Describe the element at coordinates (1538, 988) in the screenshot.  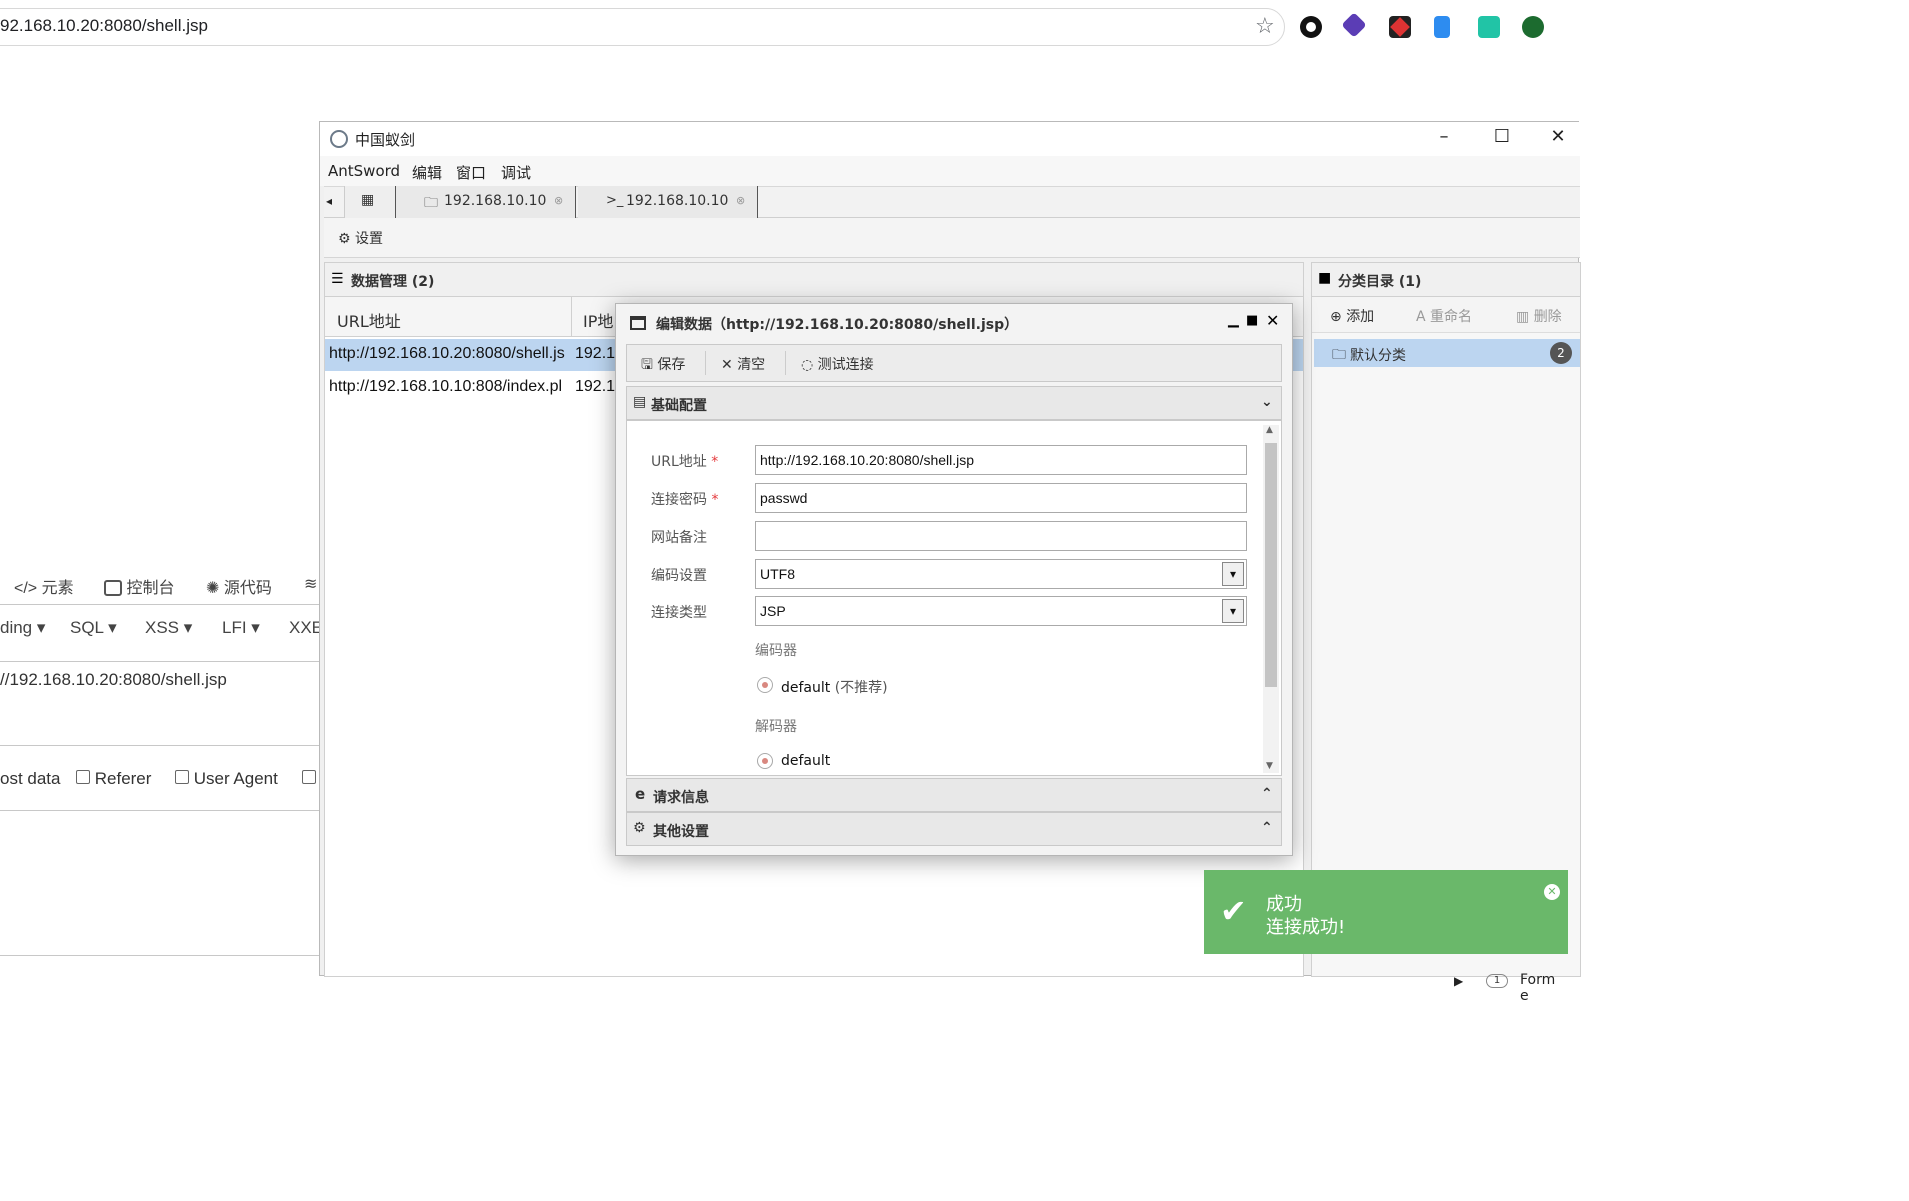
I see `status-text: Form e` at that location.